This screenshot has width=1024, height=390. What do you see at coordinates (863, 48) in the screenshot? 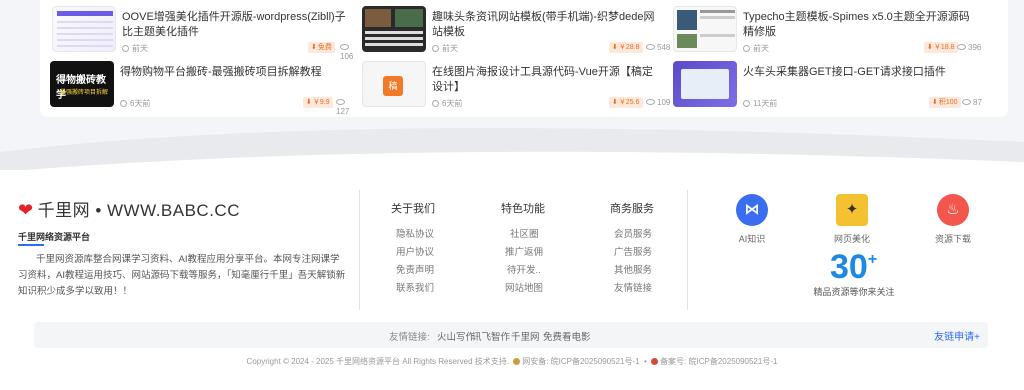
I see `card-meta: 前天 ￥18.8 396` at bounding box center [863, 48].